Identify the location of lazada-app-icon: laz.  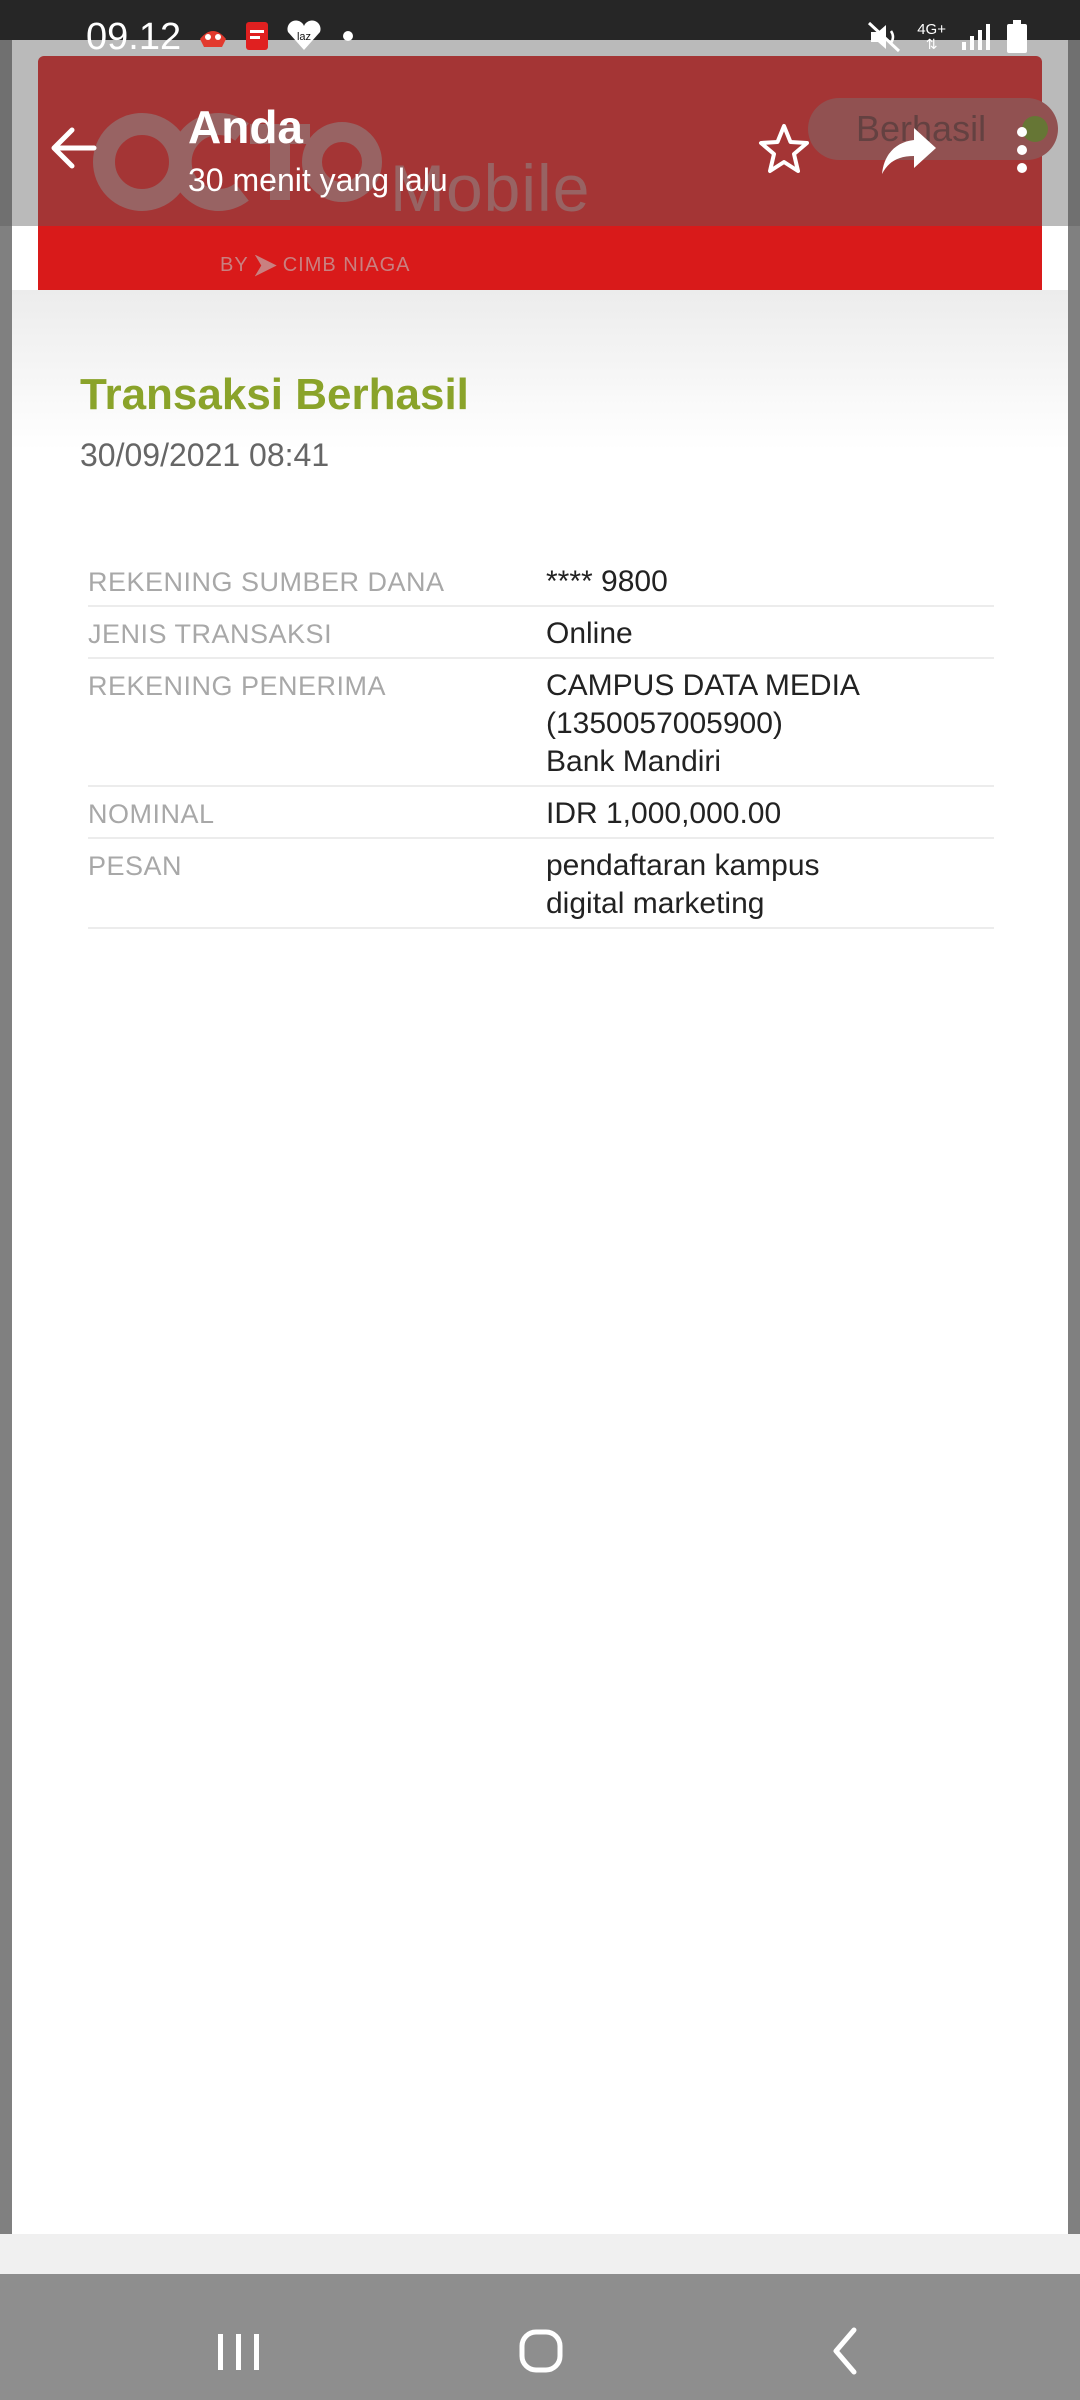
(304, 35).